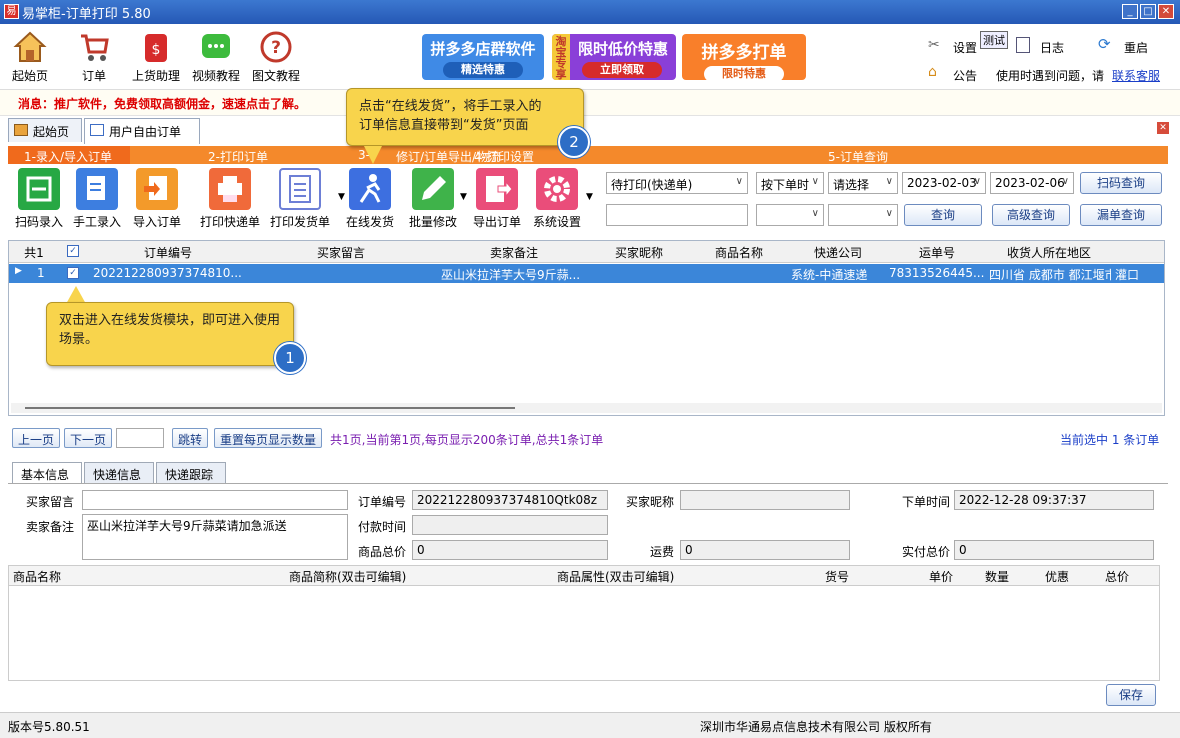 The image size is (1180, 738). What do you see at coordinates (965, 75) in the screenshot?
I see `notice-button: 公告` at bounding box center [965, 75].